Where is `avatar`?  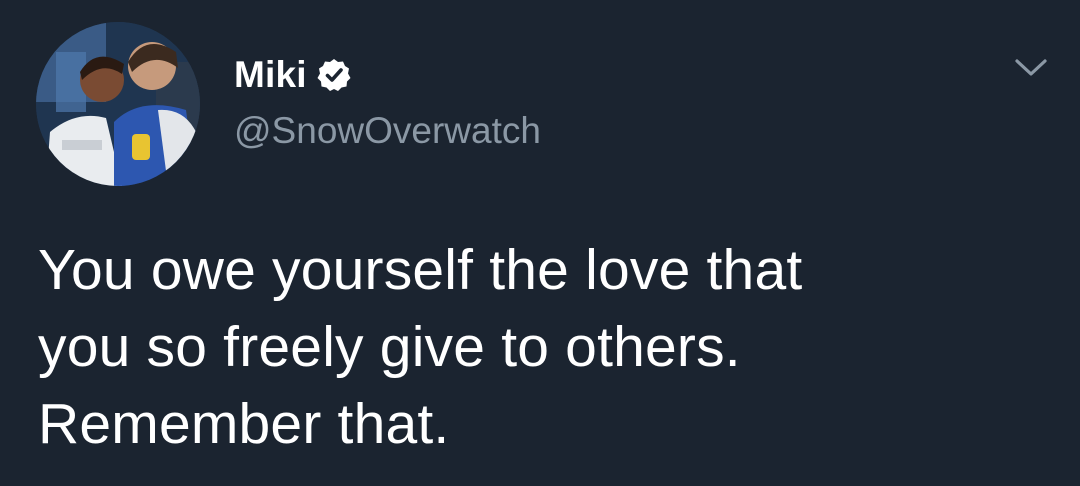
avatar is located at coordinates (118, 104).